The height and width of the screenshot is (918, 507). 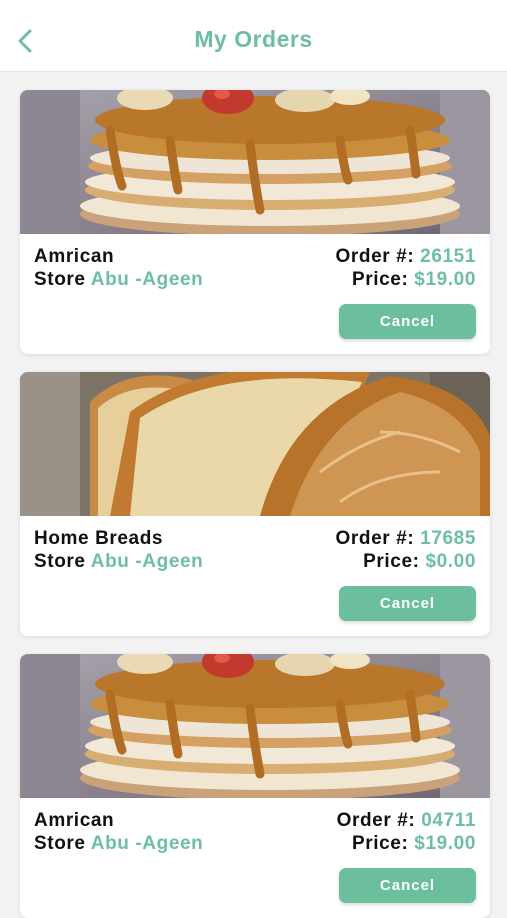 I want to click on page-title: My Orders, so click(x=253, y=39).